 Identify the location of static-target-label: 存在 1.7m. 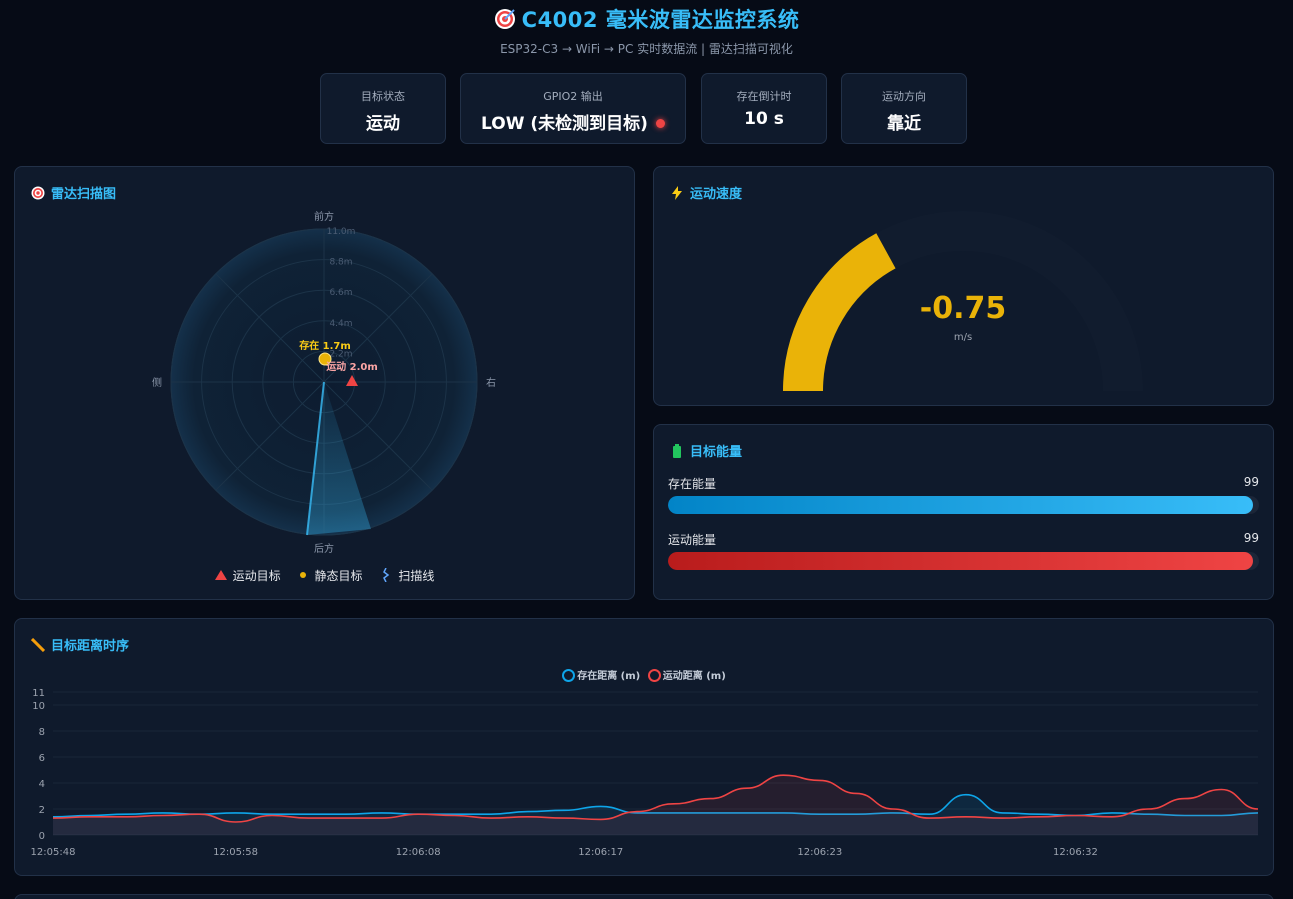
(325, 345).